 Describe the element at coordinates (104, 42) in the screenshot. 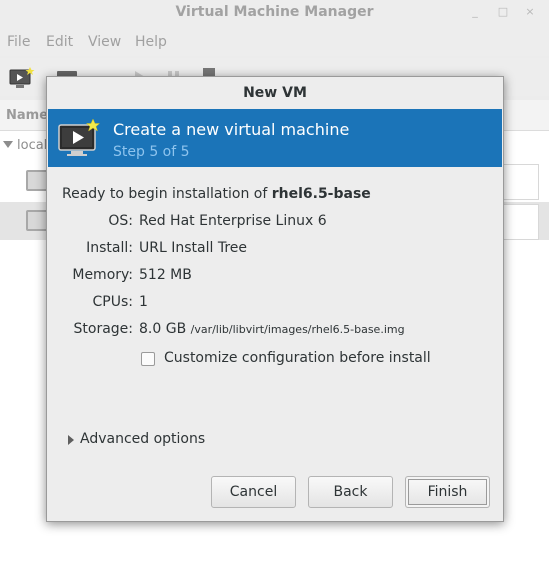

I see `menu-view: View` at that location.